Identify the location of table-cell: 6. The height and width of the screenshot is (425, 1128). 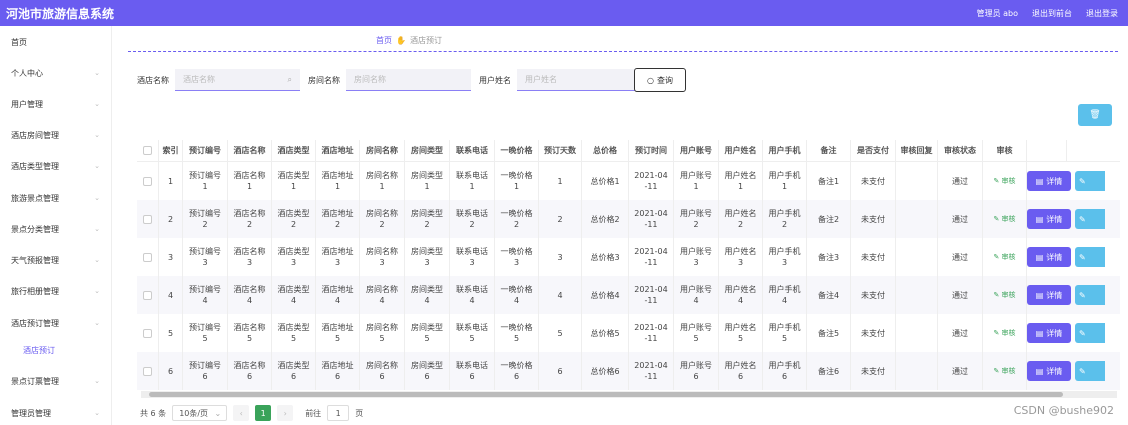
(171, 371).